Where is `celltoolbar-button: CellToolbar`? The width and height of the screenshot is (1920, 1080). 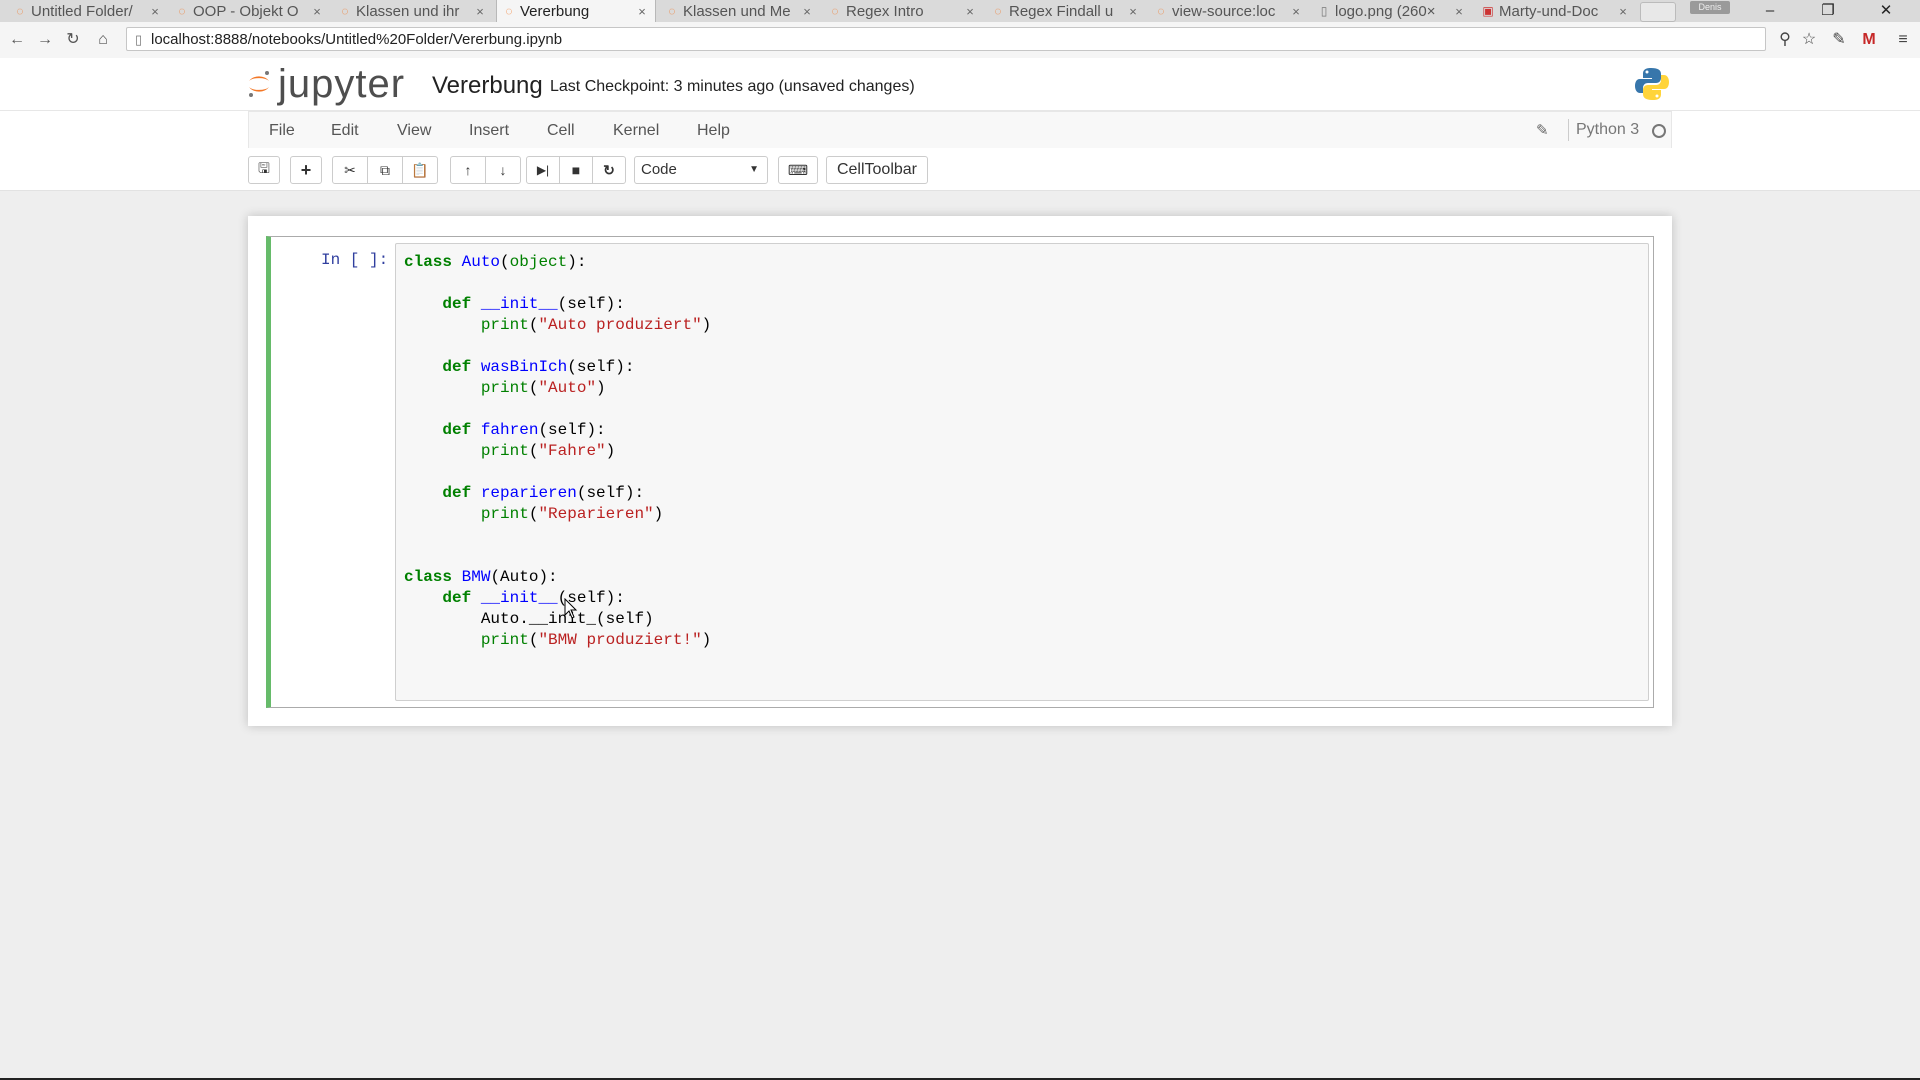
celltoolbar-button: CellToolbar is located at coordinates (877, 170).